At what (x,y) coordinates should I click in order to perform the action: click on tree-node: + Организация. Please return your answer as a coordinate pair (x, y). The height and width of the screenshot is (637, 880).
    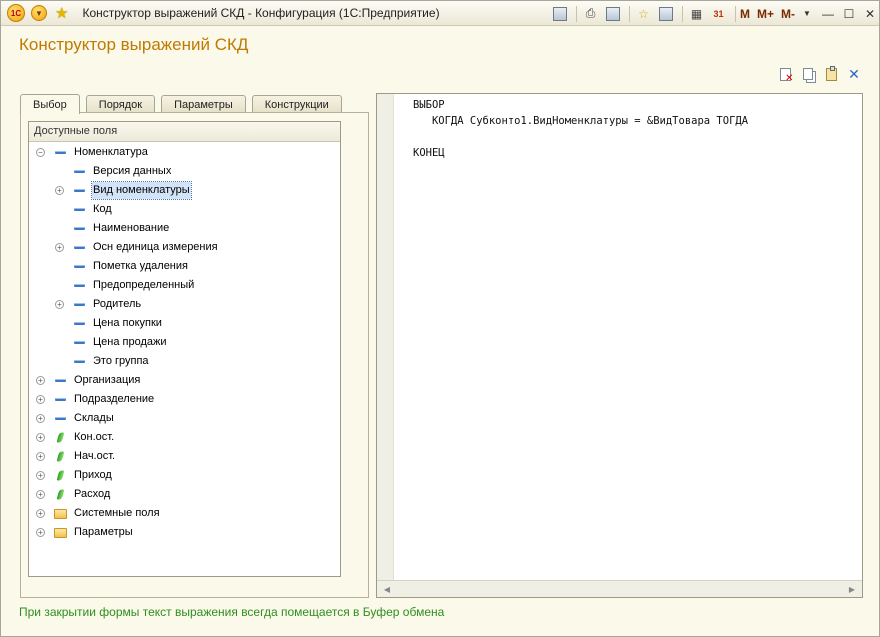
    Looking at the image, I should click on (184, 380).